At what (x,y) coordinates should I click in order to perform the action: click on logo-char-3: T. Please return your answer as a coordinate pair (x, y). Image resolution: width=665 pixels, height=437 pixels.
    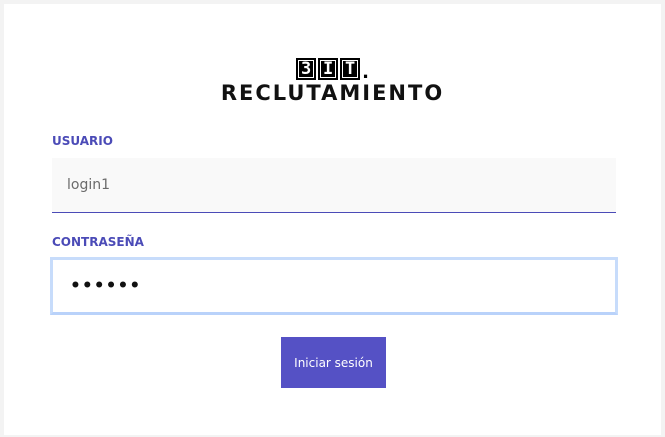
    Looking at the image, I should click on (350, 69).